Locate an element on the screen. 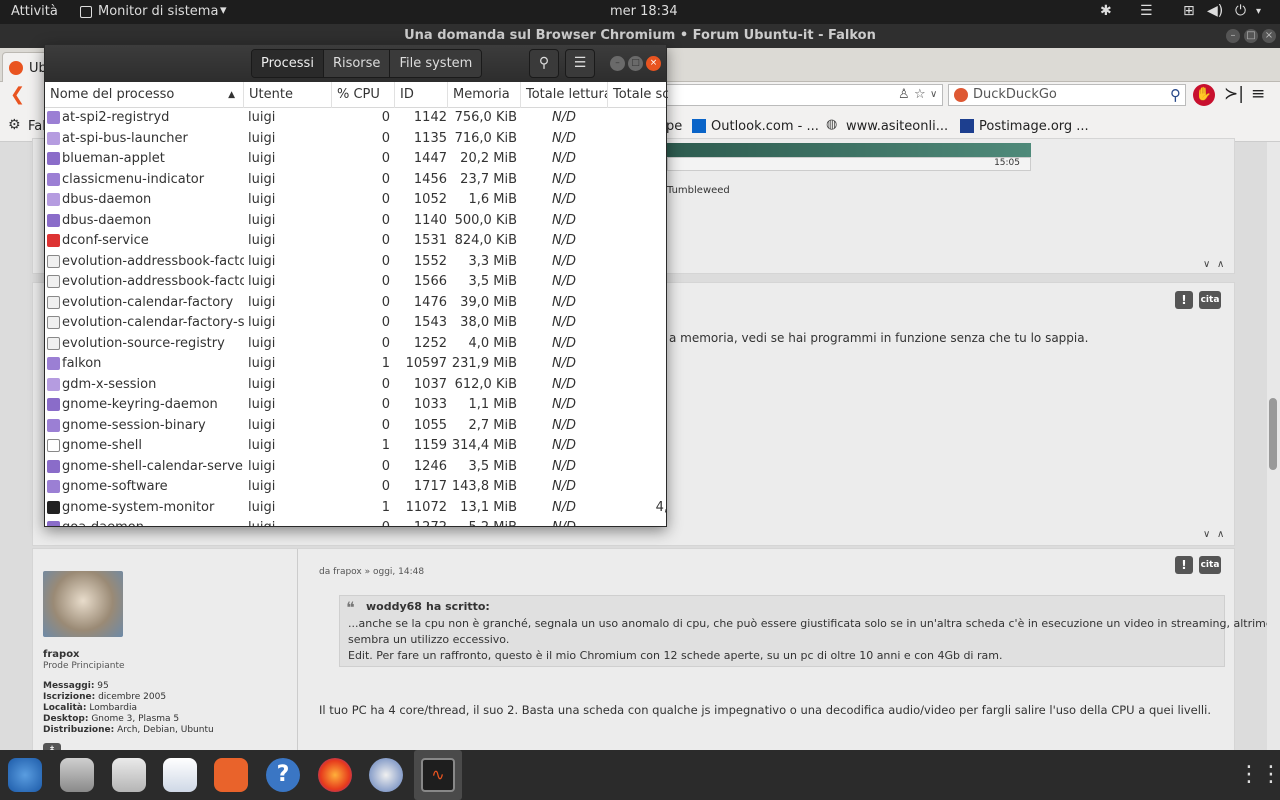 The width and height of the screenshot is (1280, 800). search-button: ⚲ is located at coordinates (544, 63).